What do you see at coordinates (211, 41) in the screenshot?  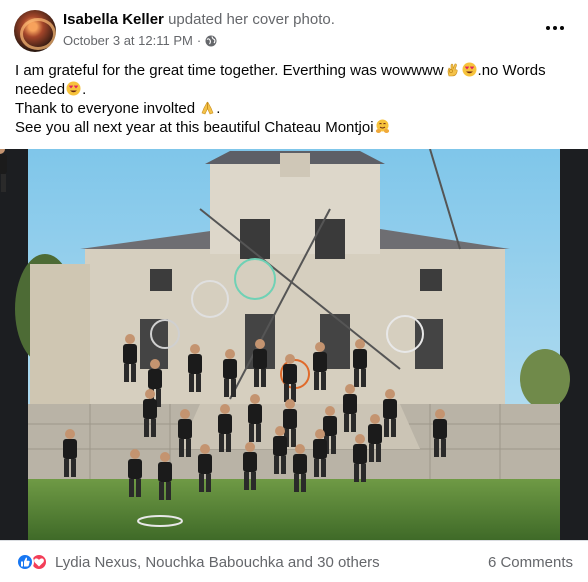 I see `globe-icon` at bounding box center [211, 41].